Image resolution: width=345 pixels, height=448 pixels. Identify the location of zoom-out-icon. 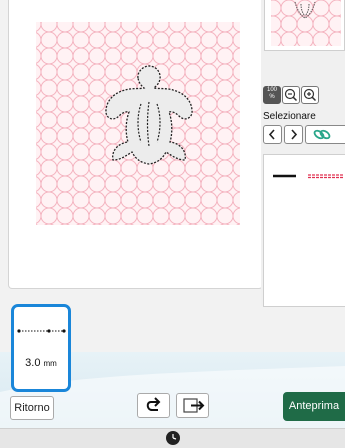
(291, 95).